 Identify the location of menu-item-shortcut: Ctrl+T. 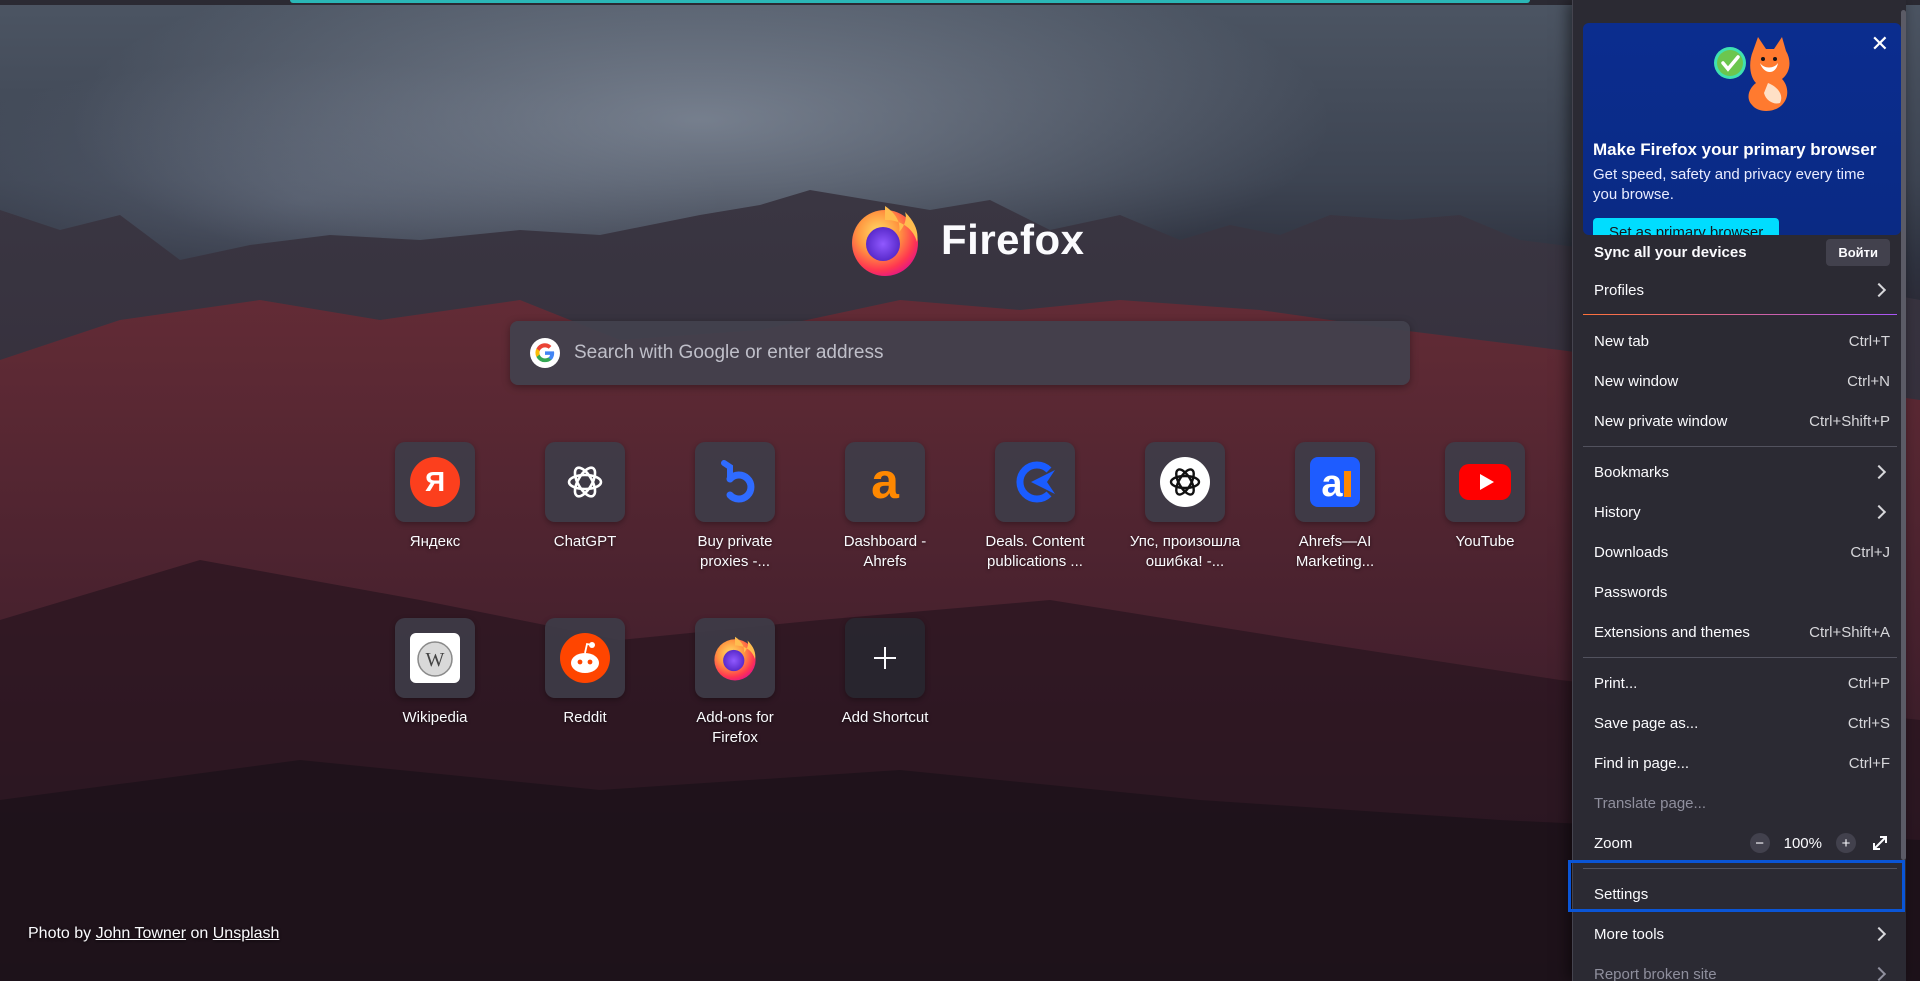
(1869, 341).